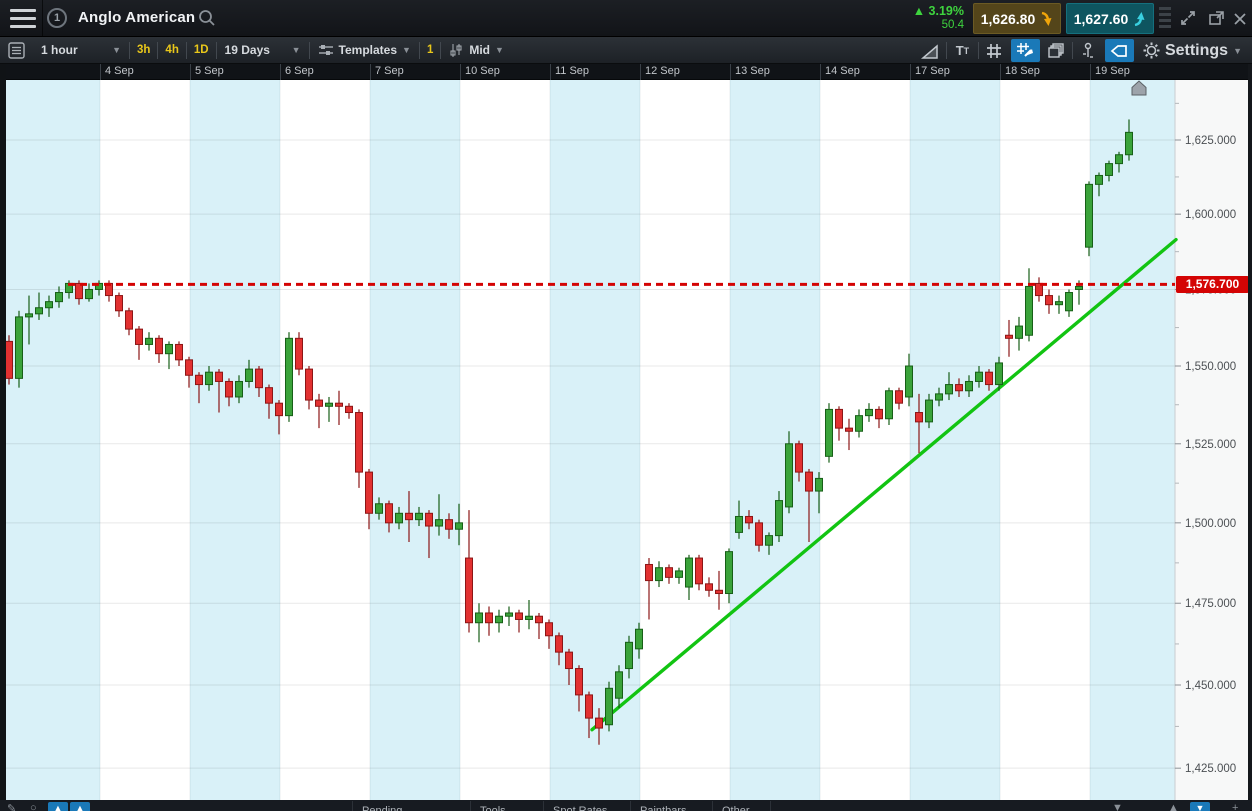 Image resolution: width=1252 pixels, height=811 pixels. Describe the element at coordinates (994, 50) in the screenshot. I see `grid-icon` at that location.